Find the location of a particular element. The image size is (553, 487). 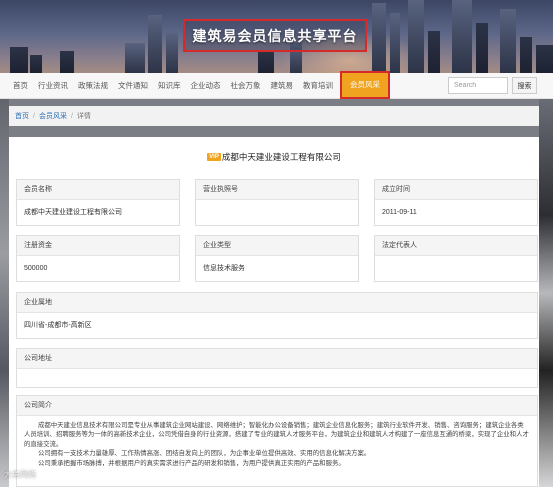

field-label: 公司地址 is located at coordinates (277, 359).